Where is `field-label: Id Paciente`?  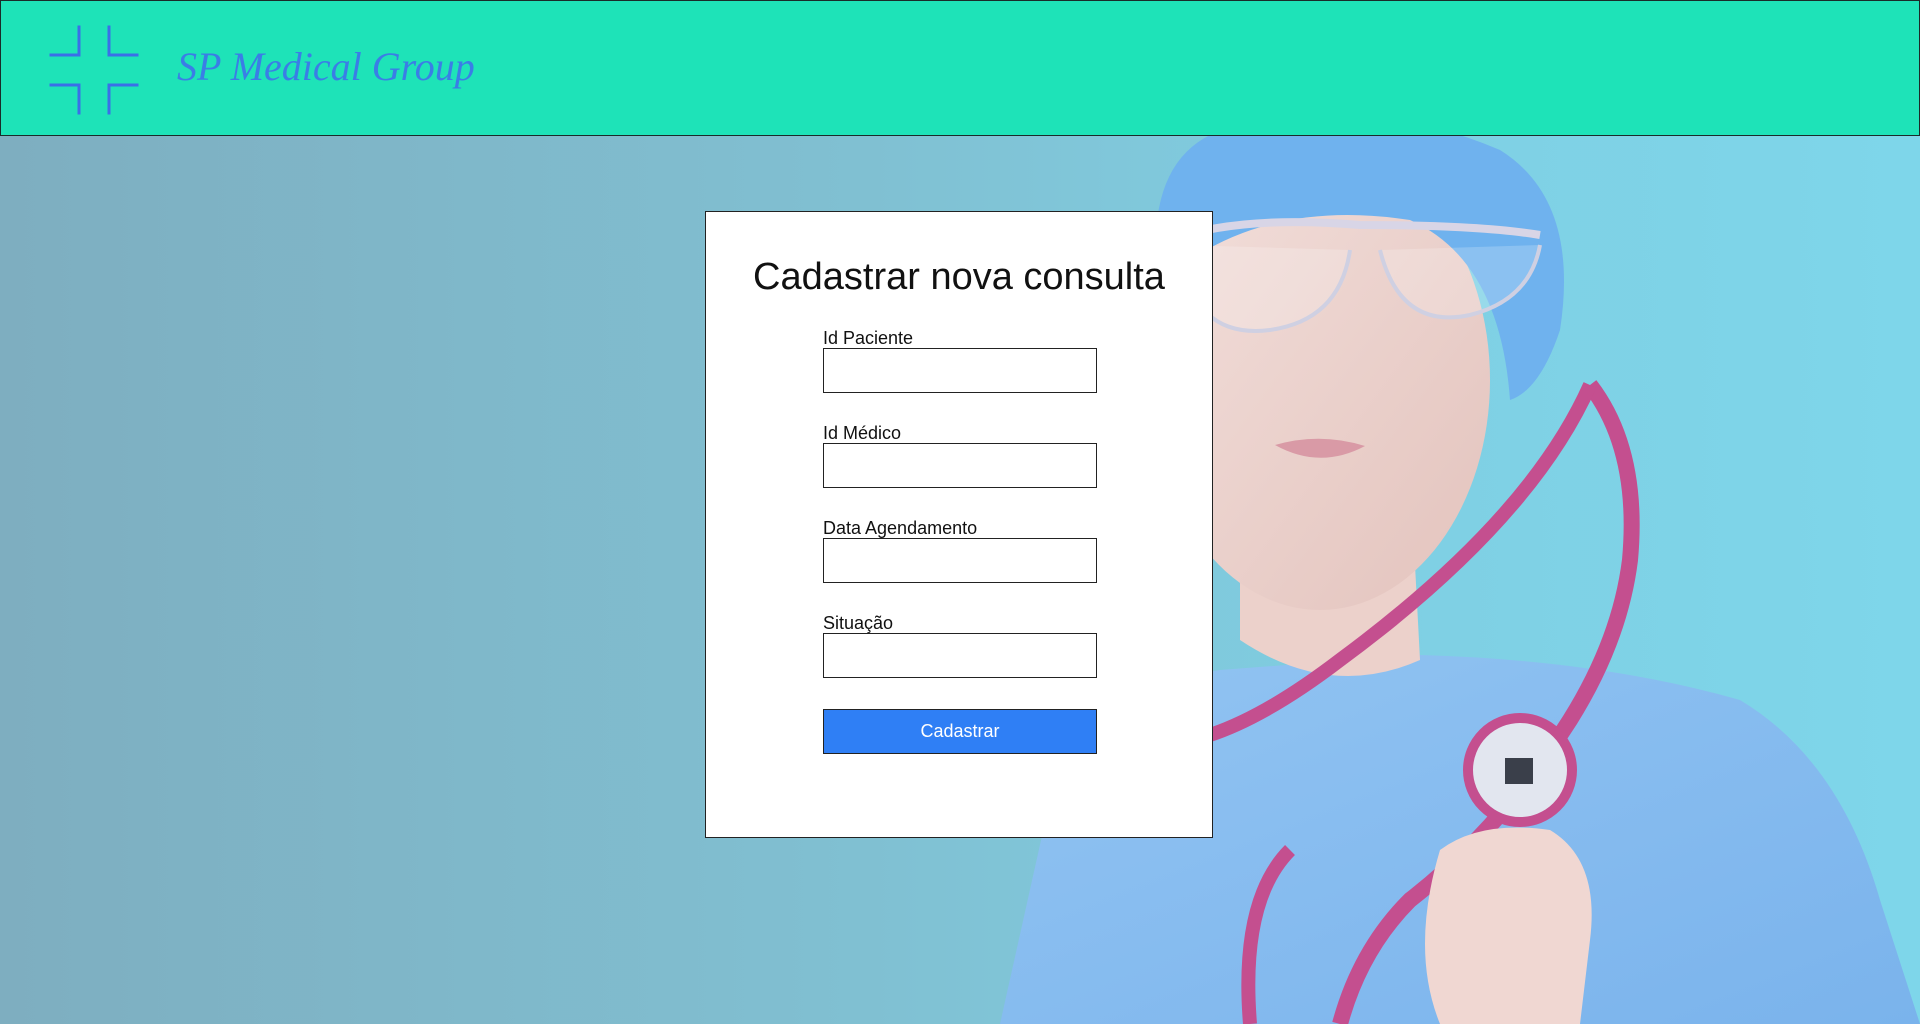
field-label: Id Paciente is located at coordinates (868, 338).